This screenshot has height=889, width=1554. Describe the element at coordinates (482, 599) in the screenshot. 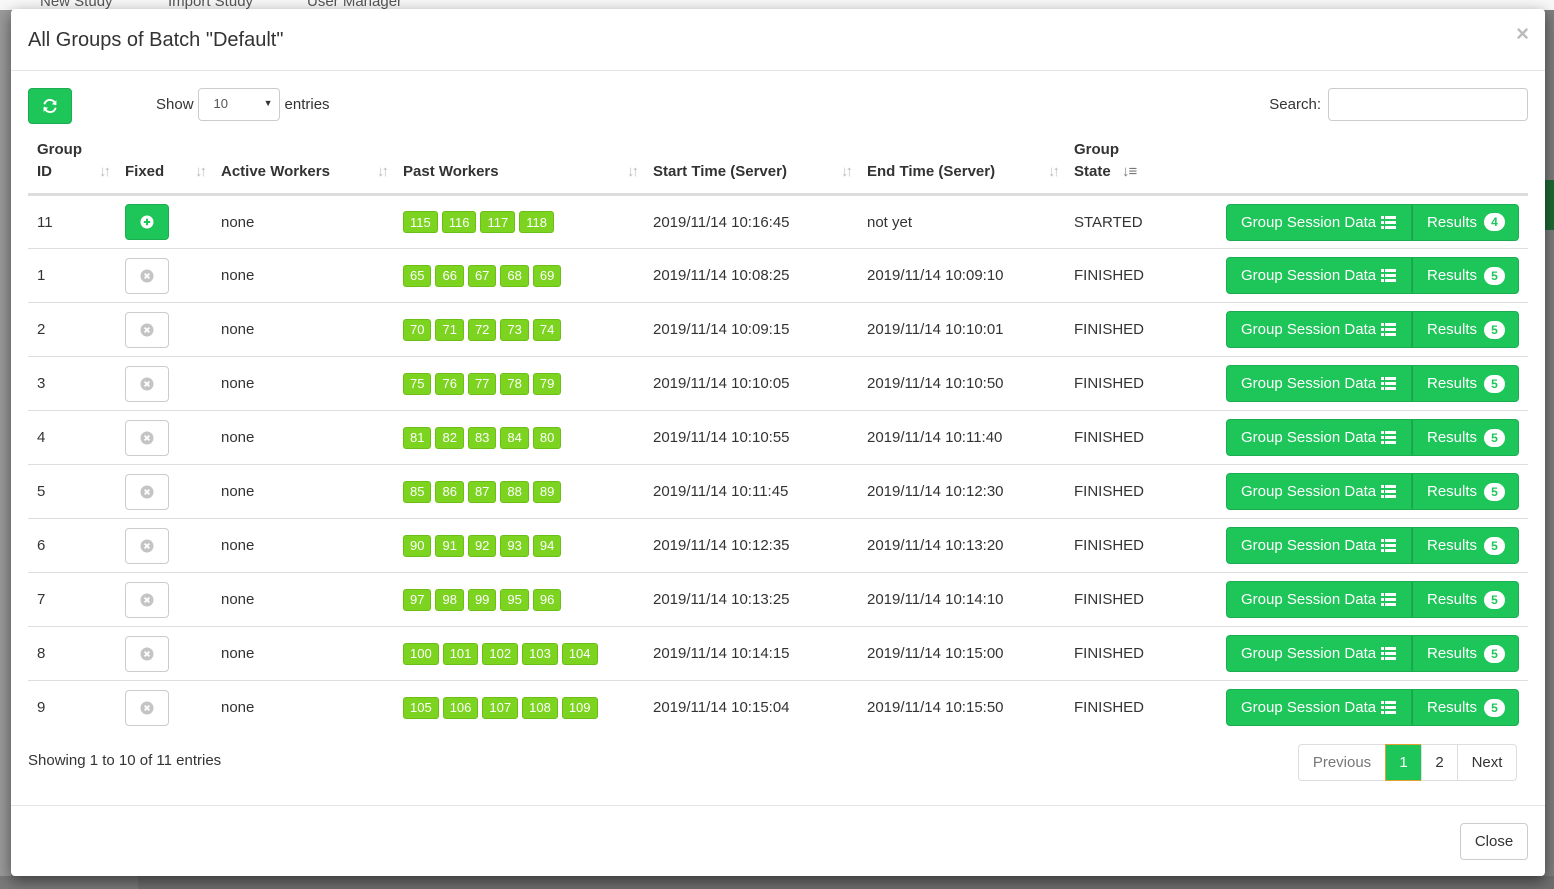

I see `worker-badge: 99` at that location.